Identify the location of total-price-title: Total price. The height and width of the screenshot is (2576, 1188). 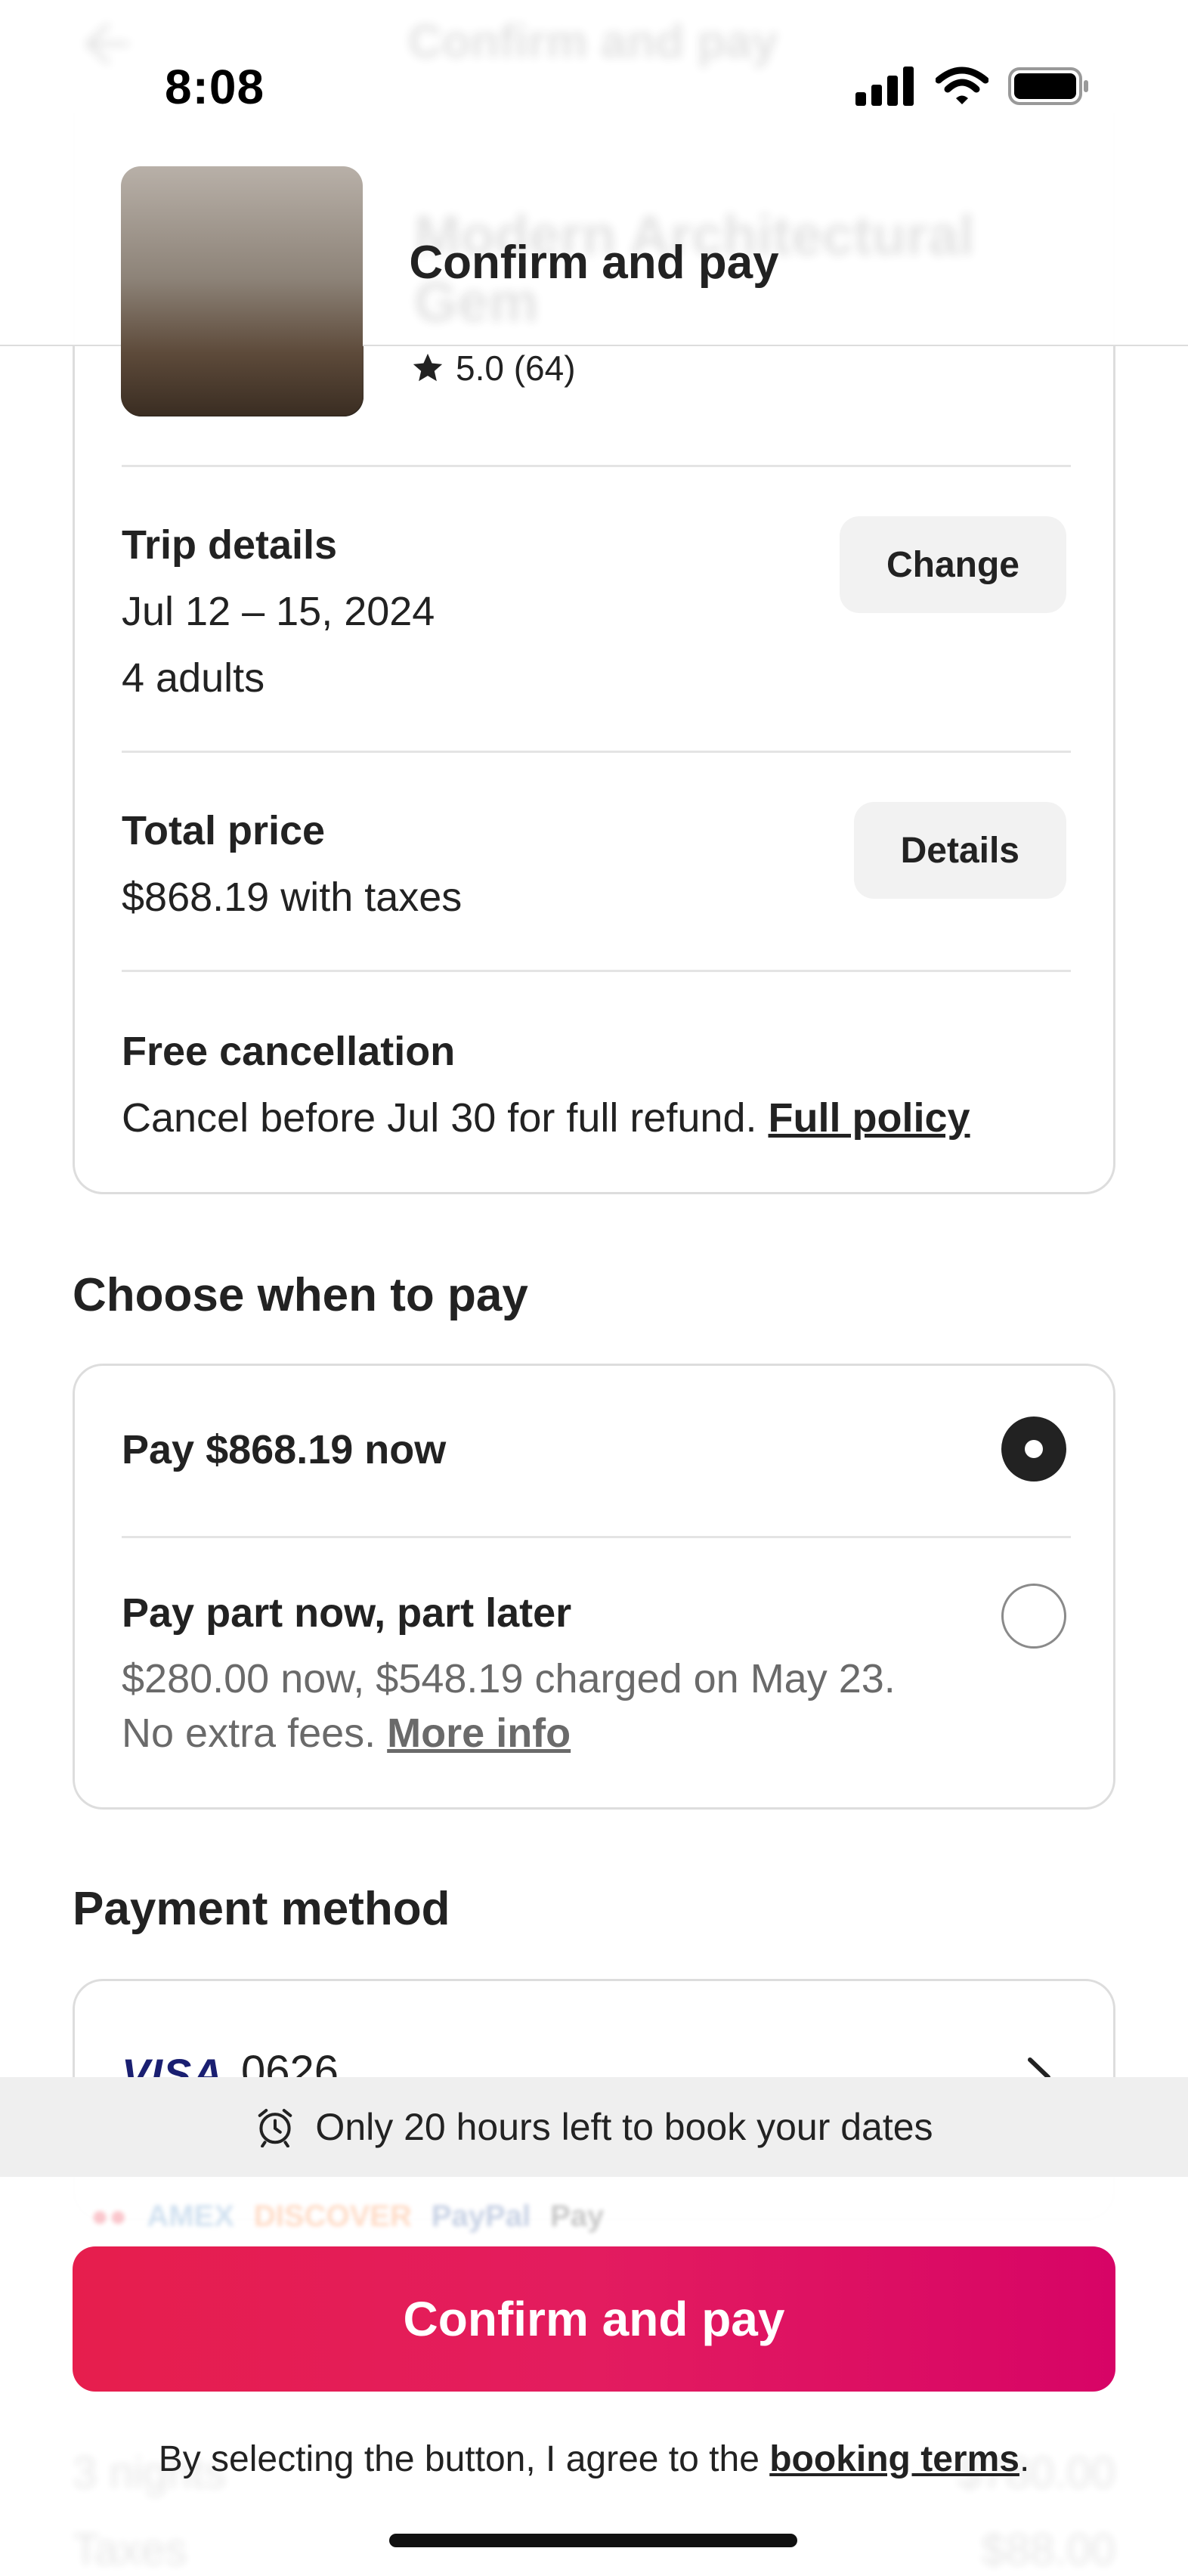
(224, 831).